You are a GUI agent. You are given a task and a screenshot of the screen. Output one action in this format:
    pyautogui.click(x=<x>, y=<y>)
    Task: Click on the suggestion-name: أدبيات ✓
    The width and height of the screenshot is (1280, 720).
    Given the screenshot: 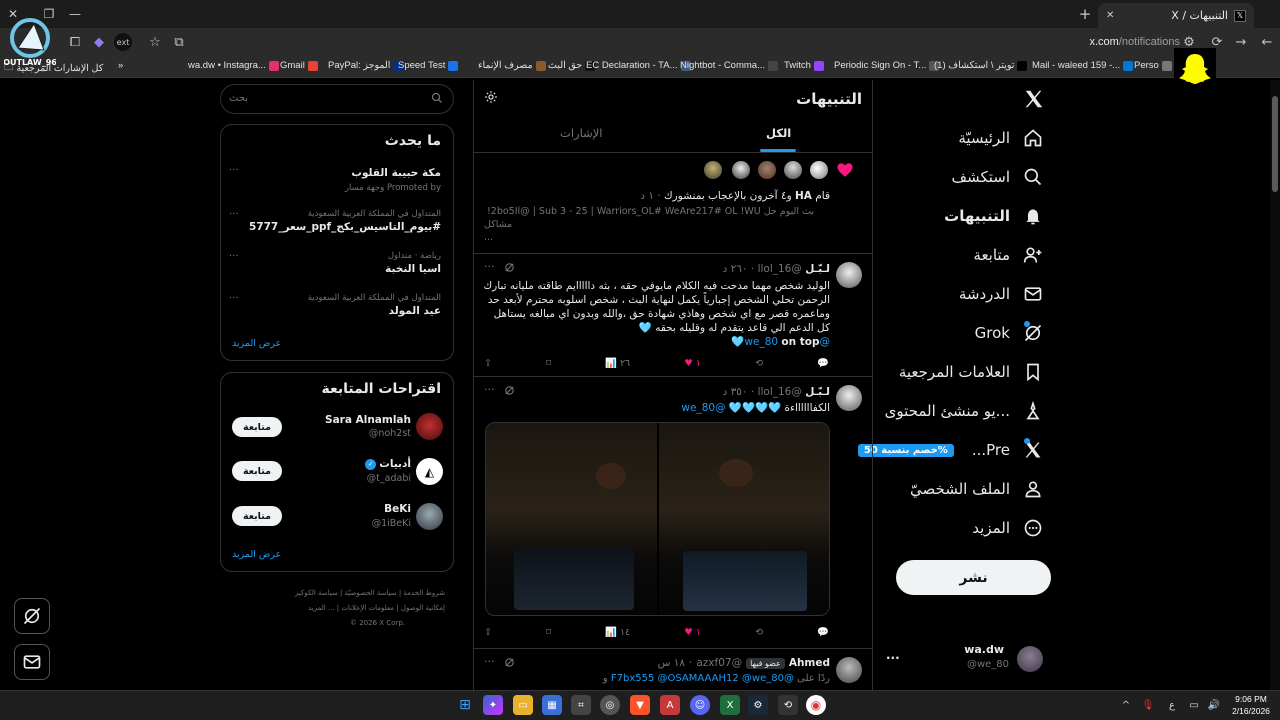 What is the action you would take?
    pyautogui.click(x=388, y=464)
    